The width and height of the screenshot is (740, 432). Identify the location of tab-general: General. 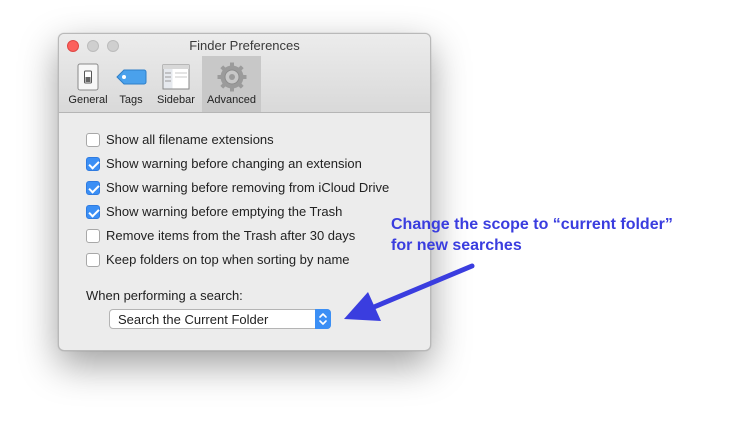
(88, 84).